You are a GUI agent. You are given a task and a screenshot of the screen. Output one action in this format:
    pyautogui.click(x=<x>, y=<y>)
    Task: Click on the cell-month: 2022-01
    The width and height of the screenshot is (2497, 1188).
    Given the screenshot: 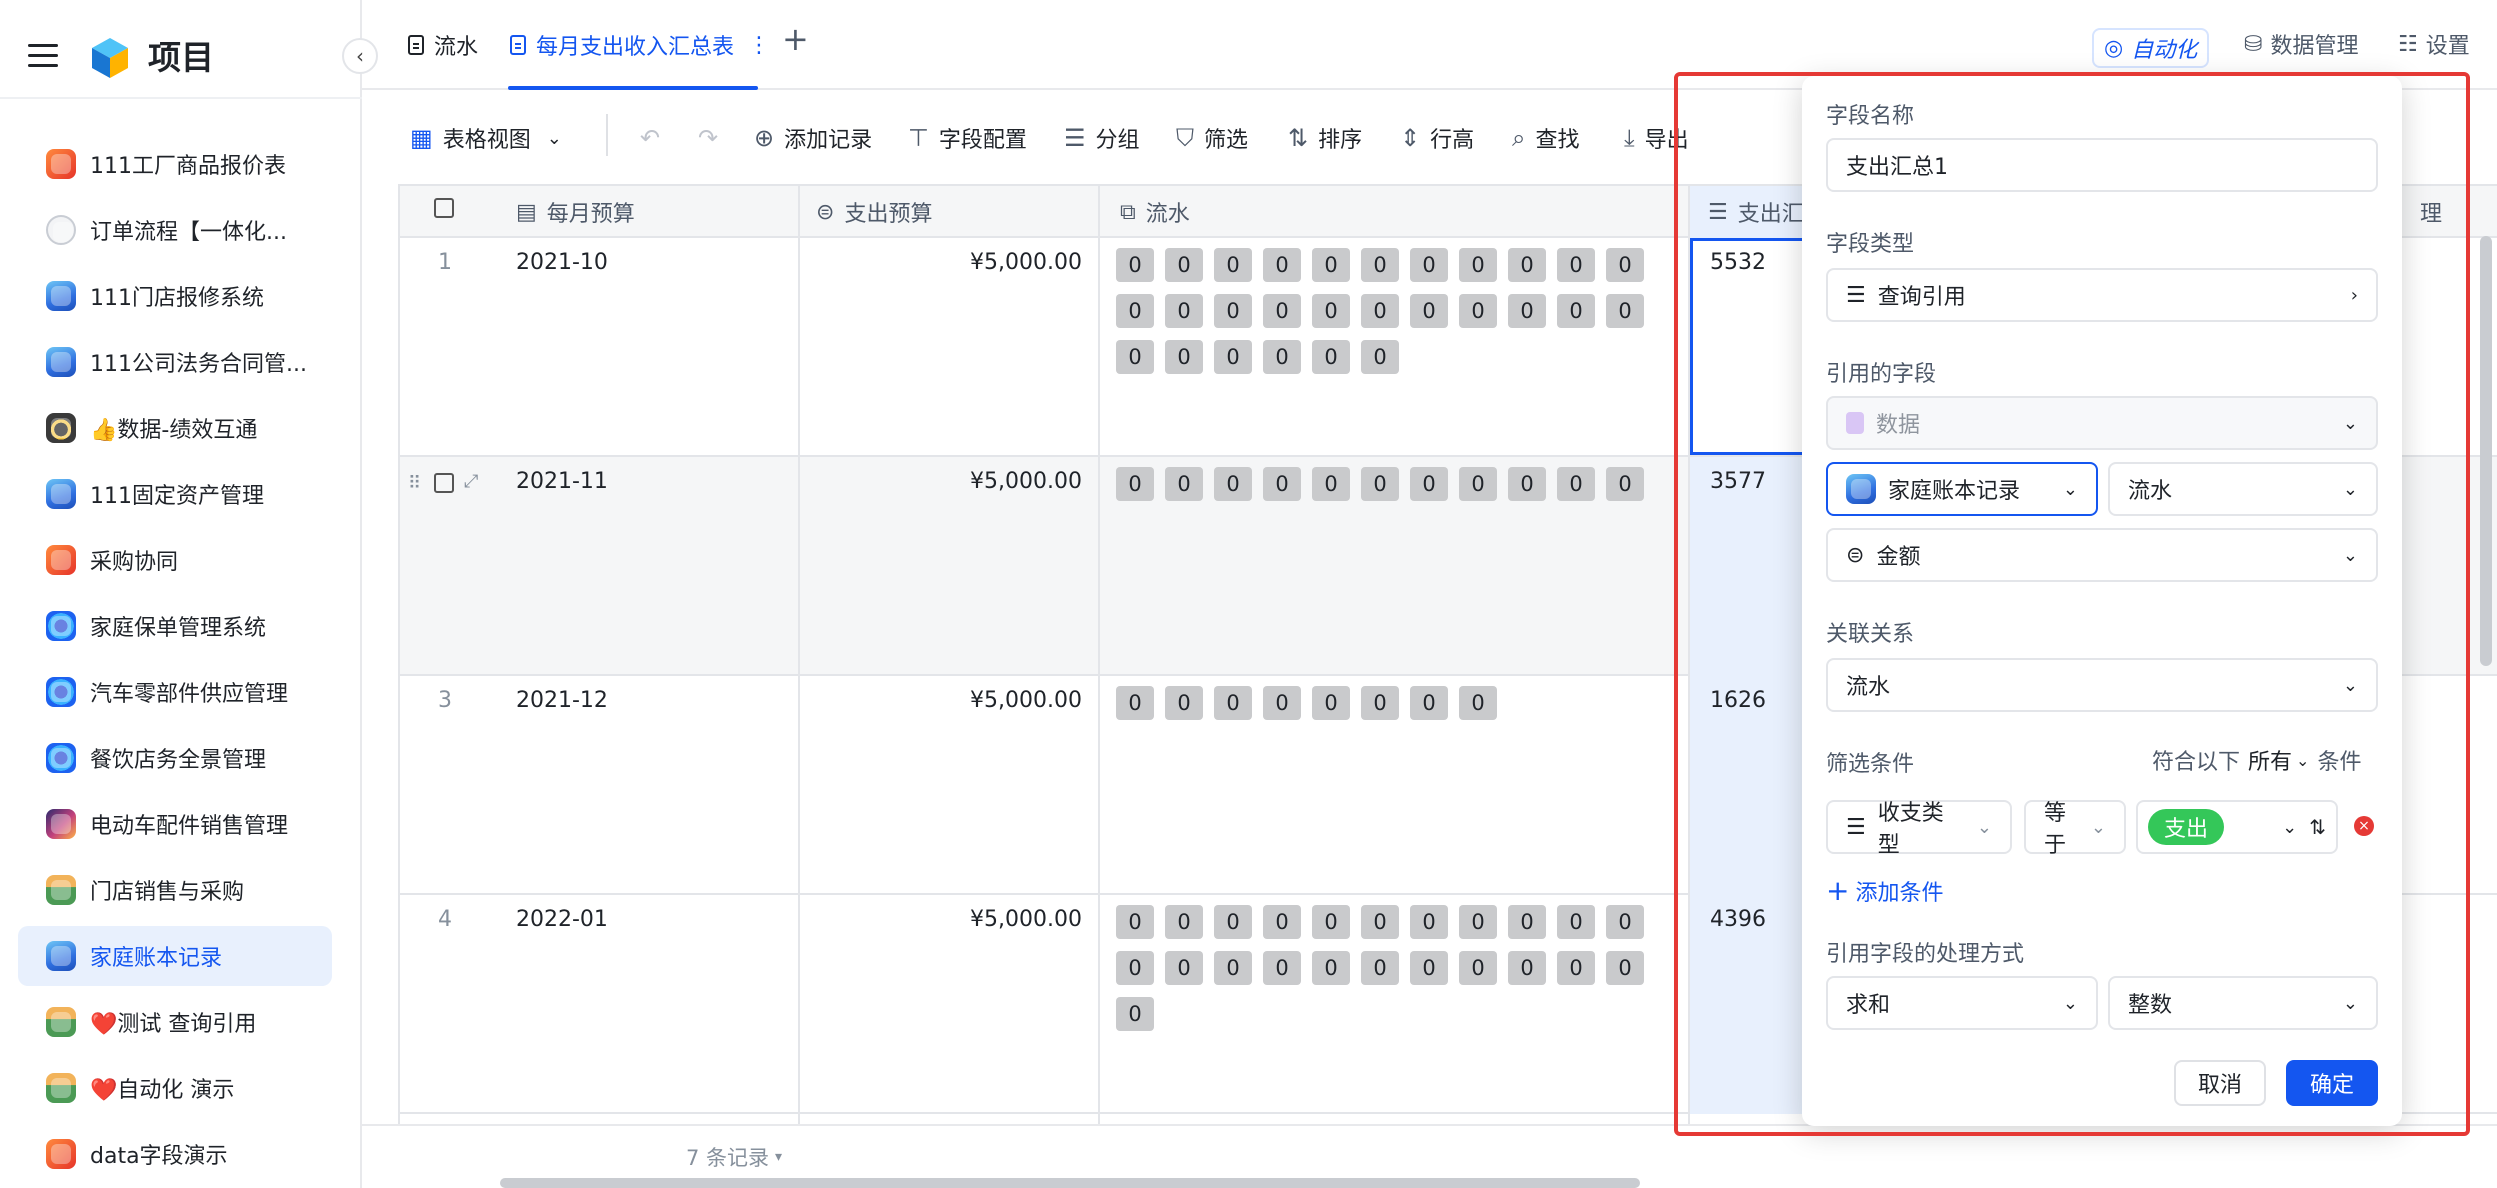 What is the action you would take?
    pyautogui.click(x=562, y=919)
    